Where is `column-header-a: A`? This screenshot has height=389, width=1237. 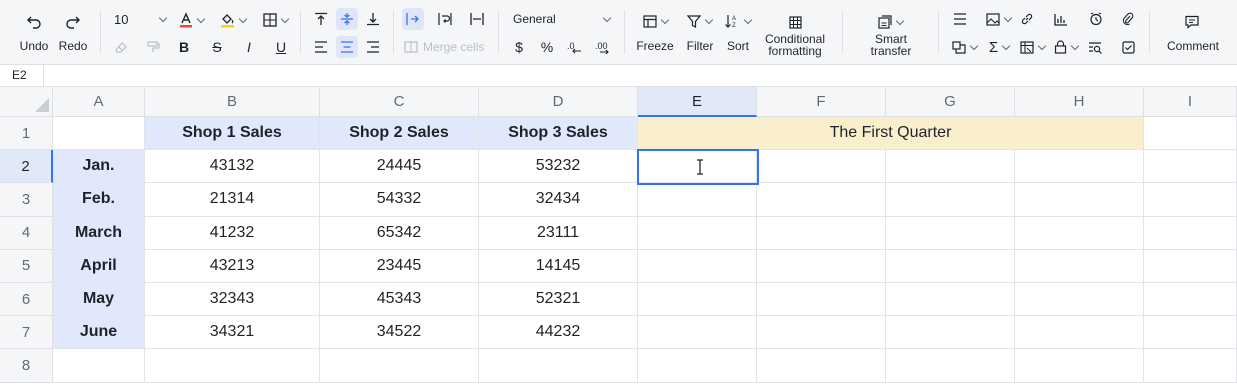 column-header-a: A is located at coordinates (99, 102).